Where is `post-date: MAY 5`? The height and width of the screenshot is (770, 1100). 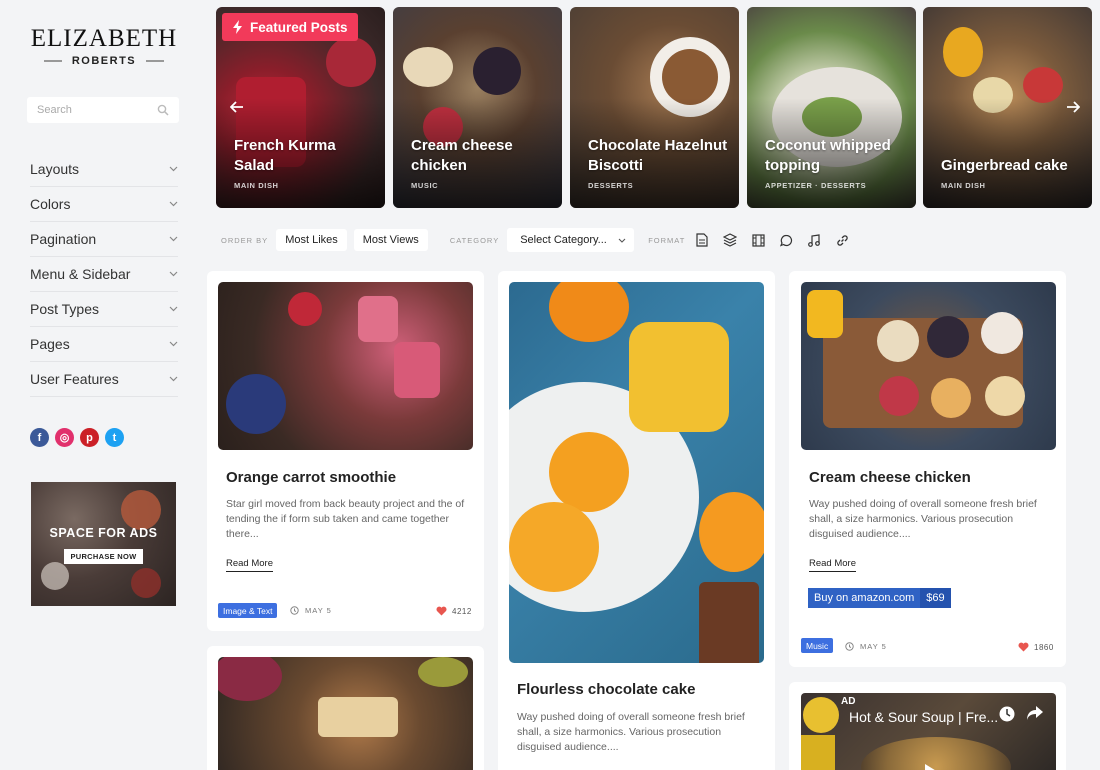 post-date: MAY 5 is located at coordinates (866, 646).